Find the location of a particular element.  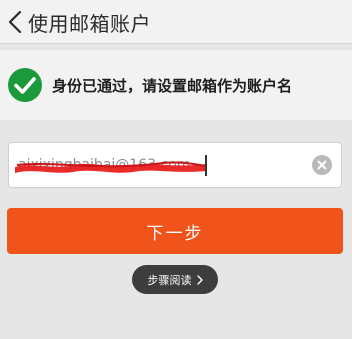

check-circle-icon is located at coordinates (25, 85).